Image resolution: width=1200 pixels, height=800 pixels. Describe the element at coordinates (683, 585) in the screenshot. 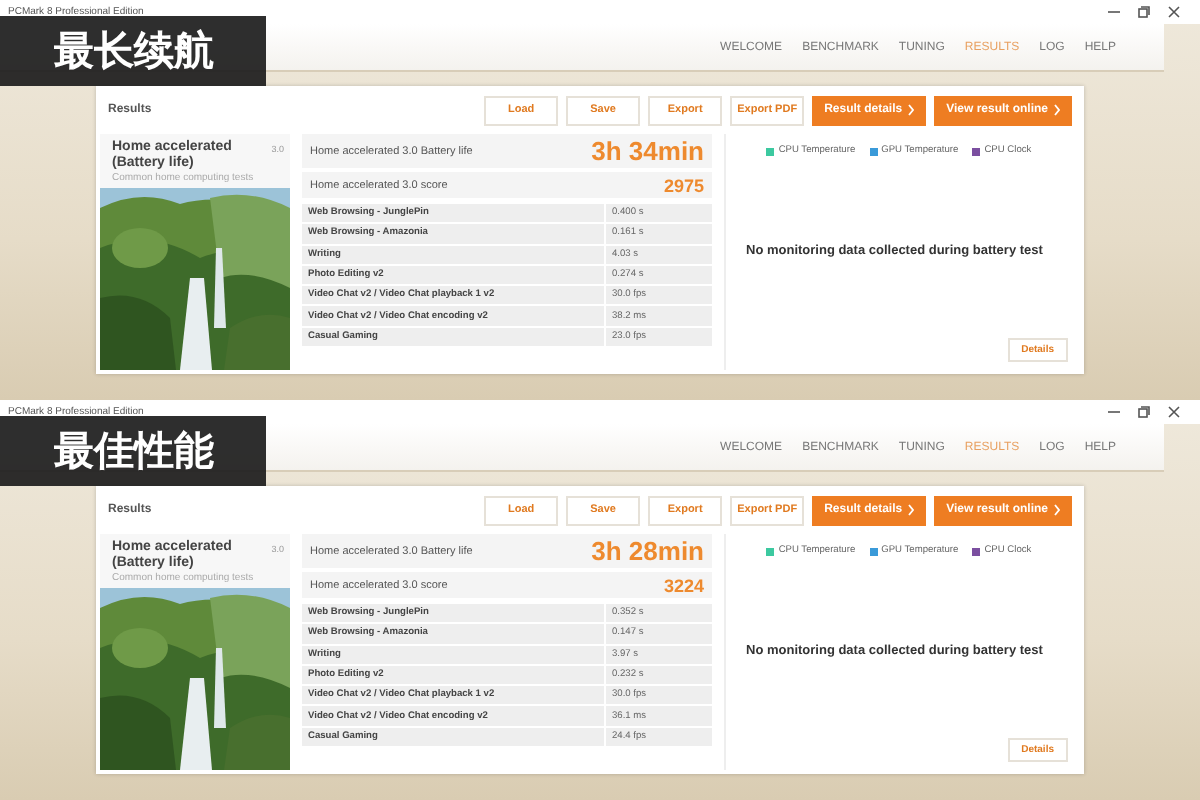

I see `score-value: 3224` at that location.